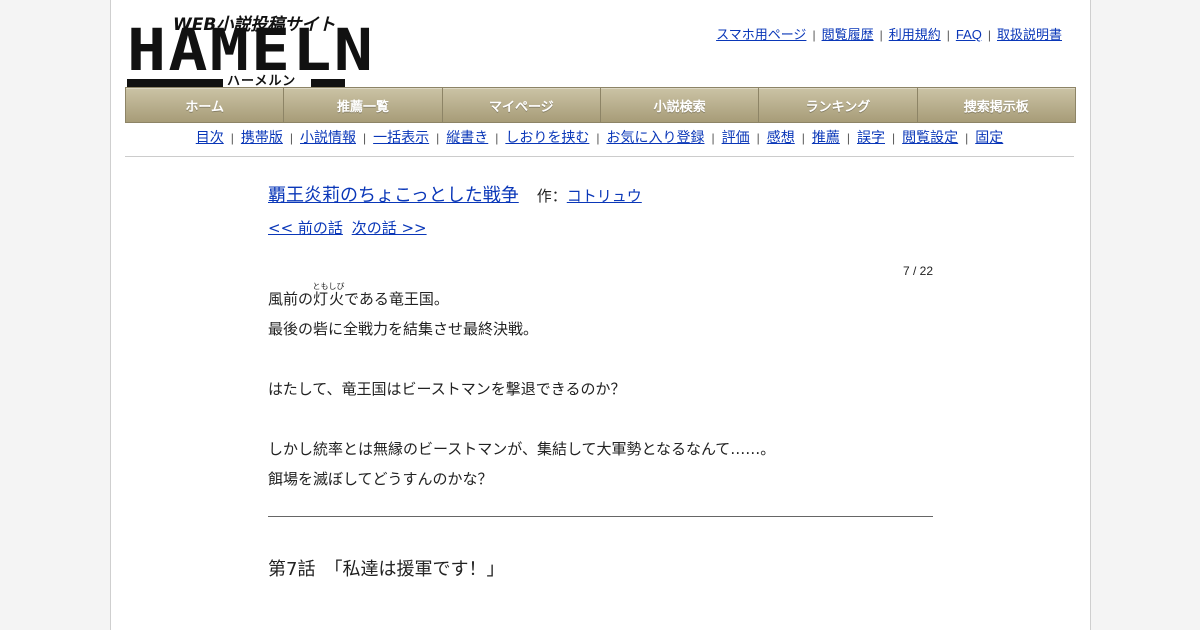  Describe the element at coordinates (328, 137) in the screenshot. I see `subnav-novel-info: 小説情報` at that location.